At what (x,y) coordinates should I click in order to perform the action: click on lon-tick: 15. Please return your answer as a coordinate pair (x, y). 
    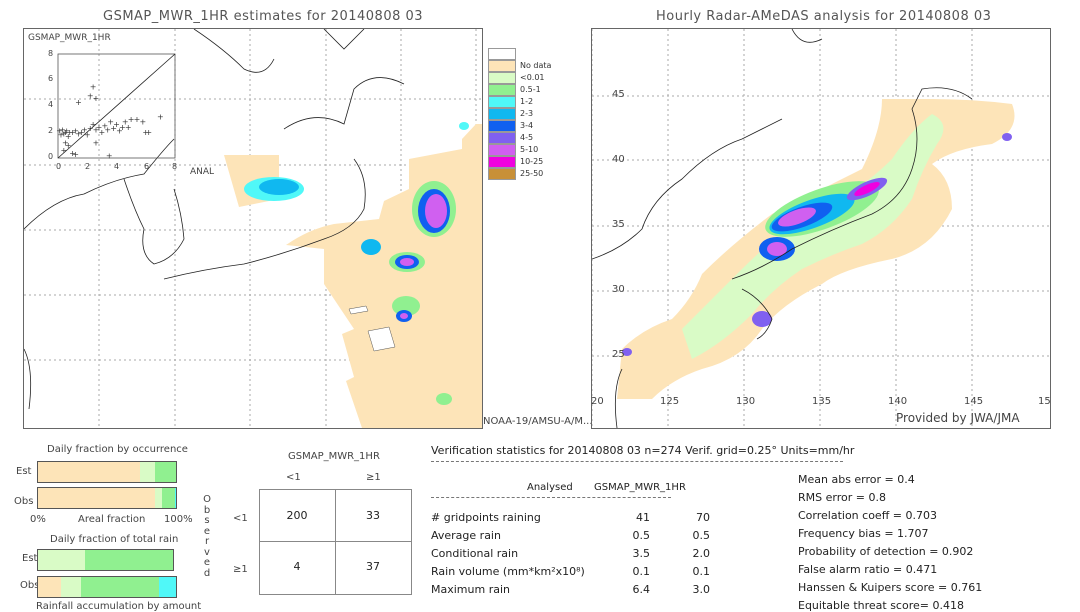
    Looking at the image, I should click on (1044, 401).